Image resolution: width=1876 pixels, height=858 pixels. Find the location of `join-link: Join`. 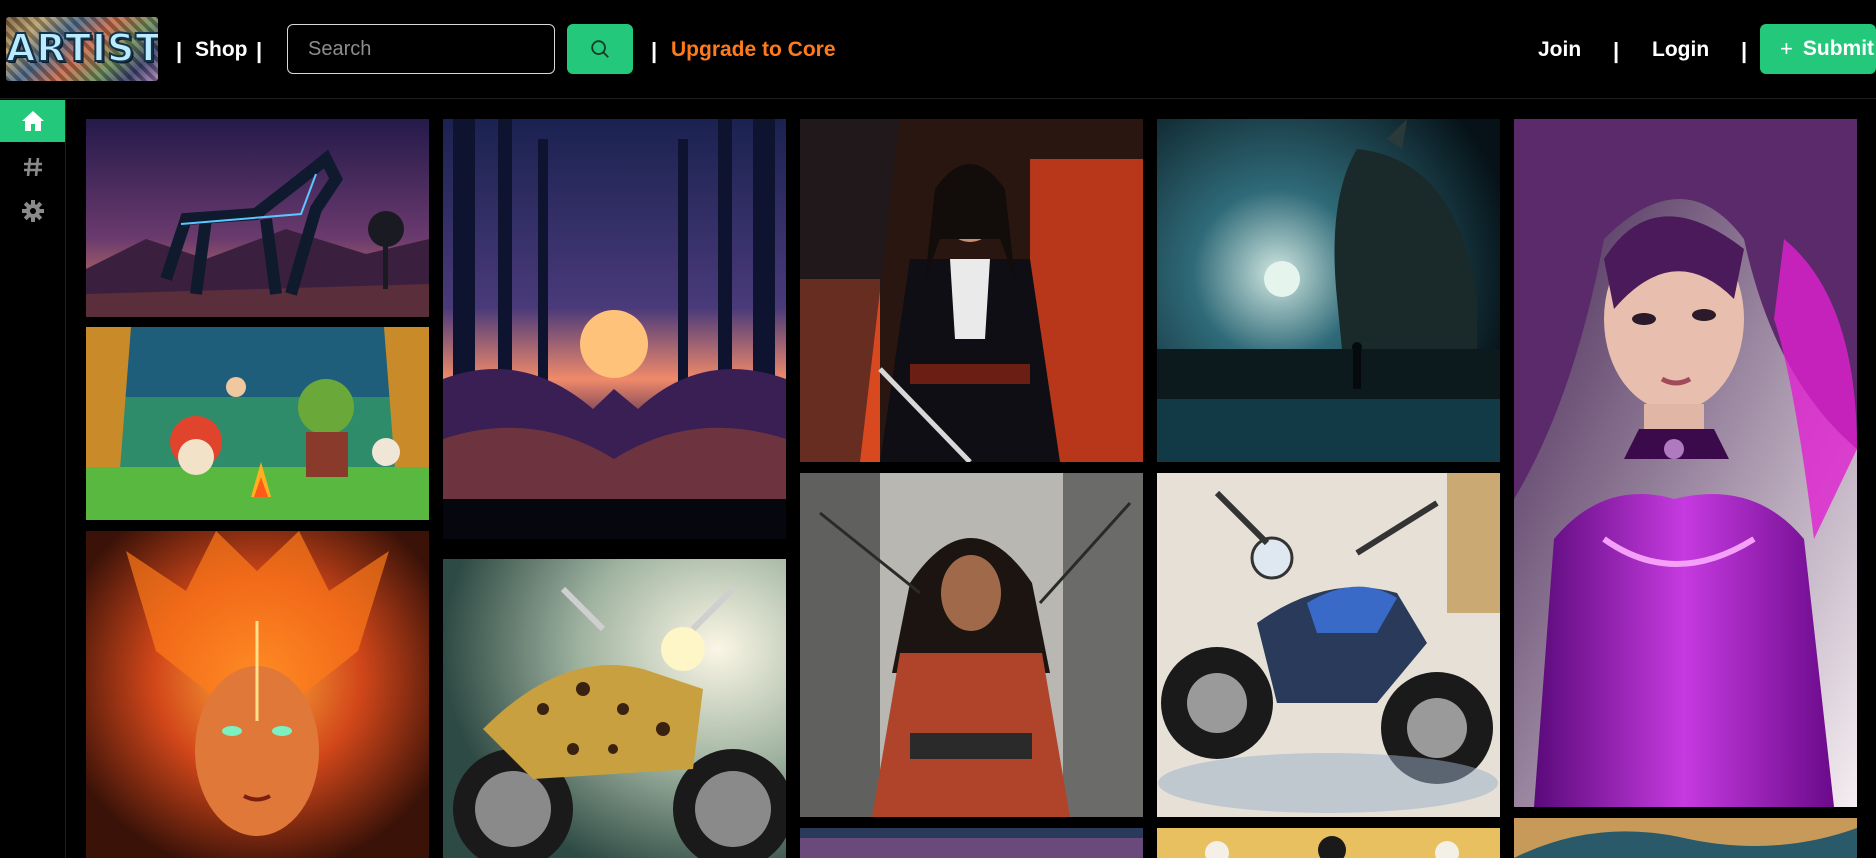

join-link: Join is located at coordinates (1559, 50).